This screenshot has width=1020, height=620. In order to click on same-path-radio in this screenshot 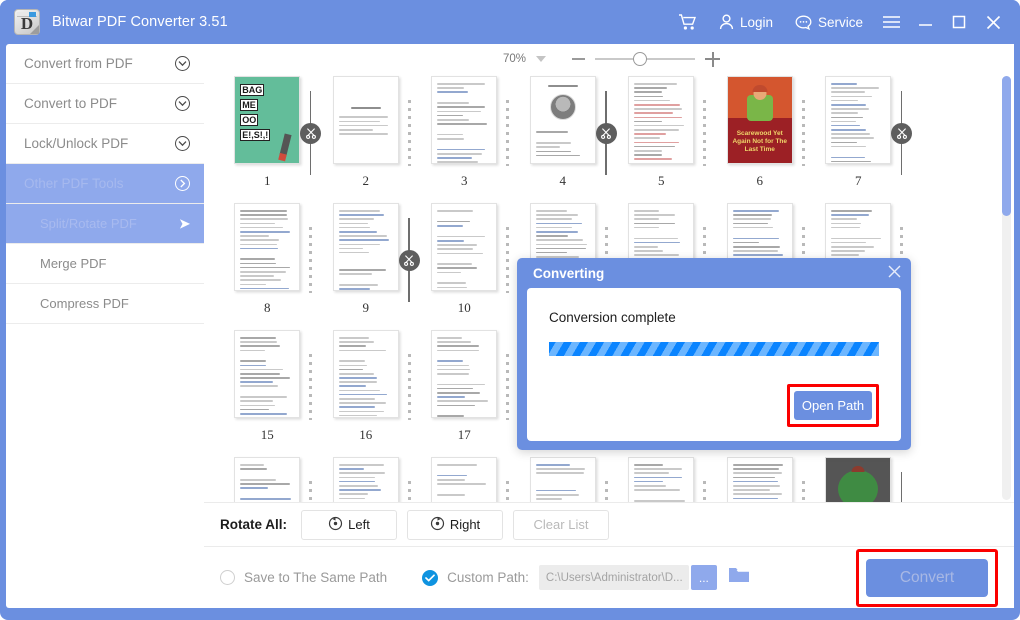, I will do `click(227, 577)`.